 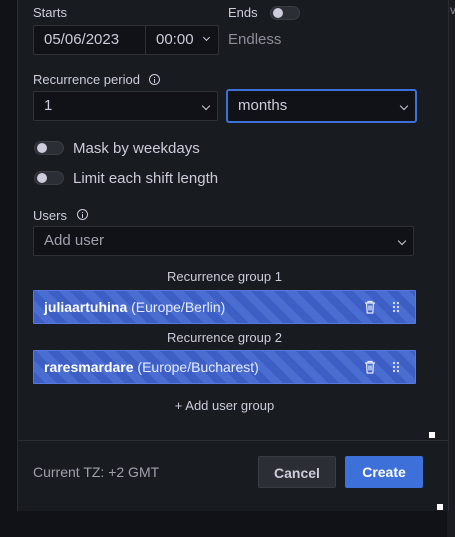 What do you see at coordinates (74, 240) in the screenshot?
I see `add-user-placeholder: Add user` at bounding box center [74, 240].